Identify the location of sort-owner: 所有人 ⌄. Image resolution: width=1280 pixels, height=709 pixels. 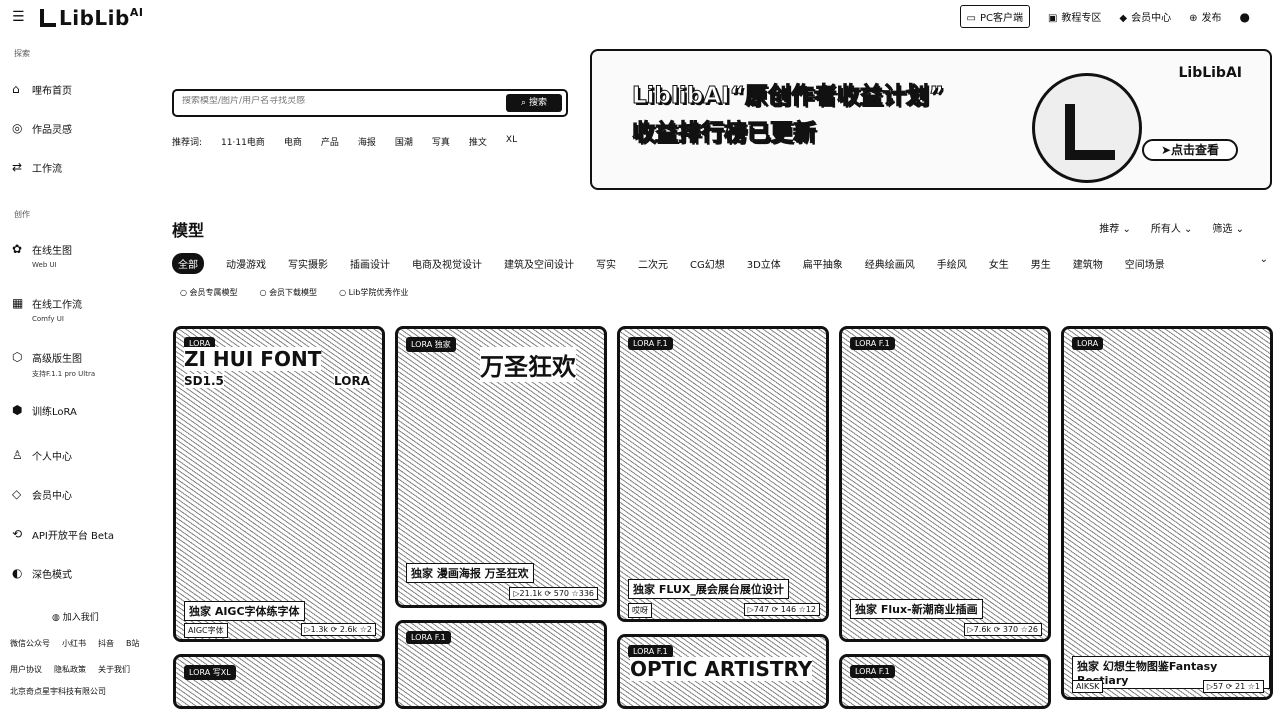
(1172, 227).